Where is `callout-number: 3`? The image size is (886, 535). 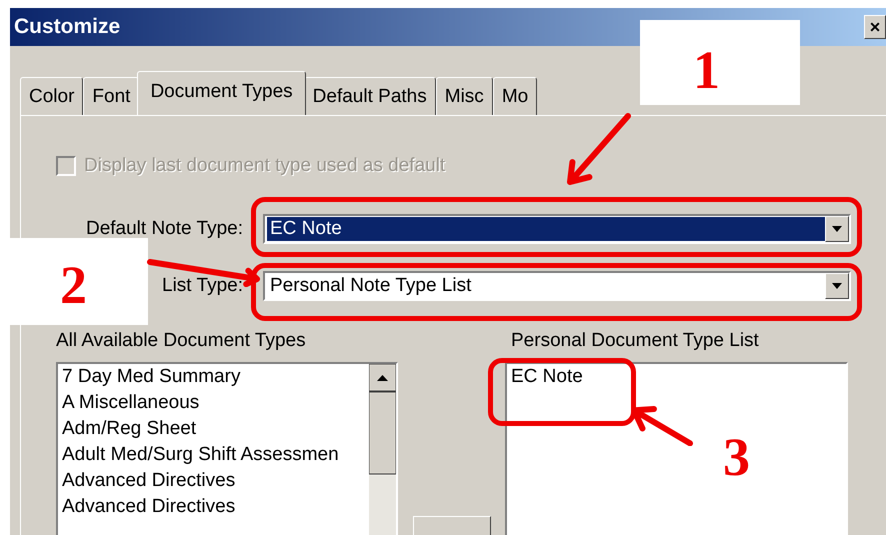 callout-number: 3 is located at coordinates (736, 457).